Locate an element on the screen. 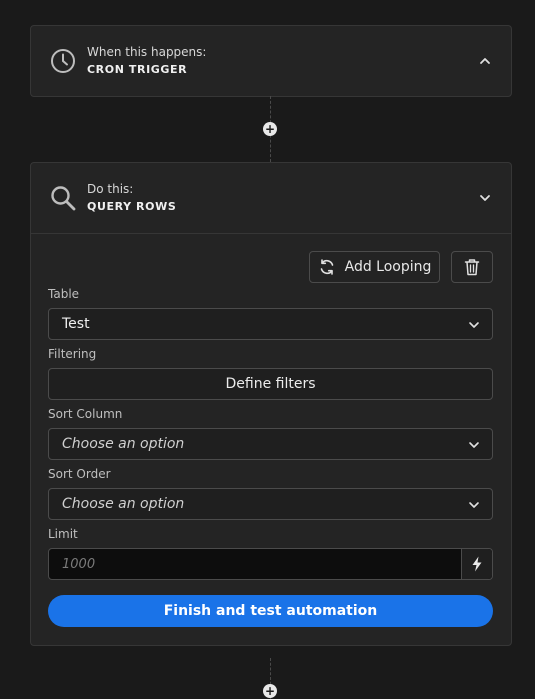 The image size is (535, 699). action-step-name: QUERY ROWS is located at coordinates (132, 206).